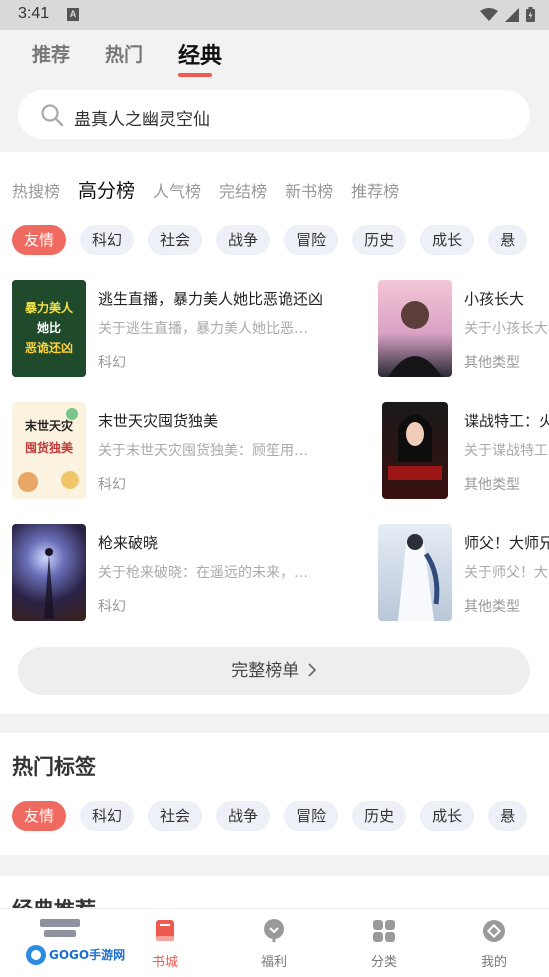 This screenshot has height=977, width=549. What do you see at coordinates (214, 189) in the screenshot?
I see `ranking-tabs: 热搜榜 高分榜 人气榜 完结榜 新书榜 推荐榜` at bounding box center [214, 189].